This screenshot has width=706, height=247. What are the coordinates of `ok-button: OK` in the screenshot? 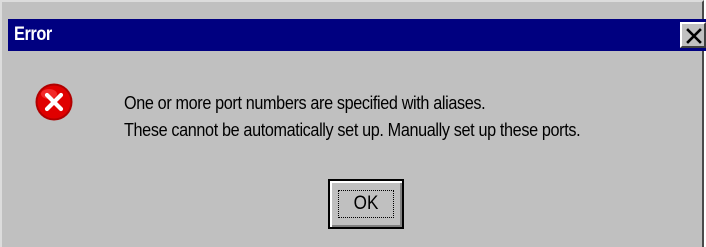 It's located at (366, 204).